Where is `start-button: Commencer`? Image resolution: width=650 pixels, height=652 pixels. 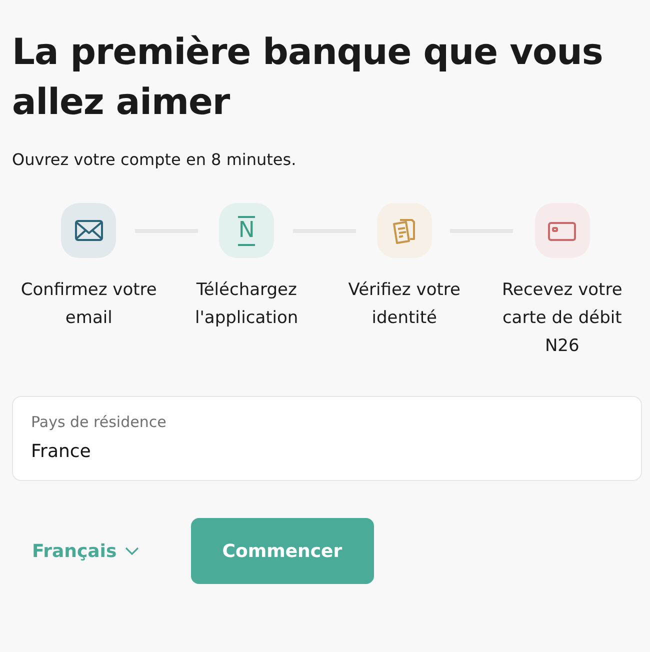 start-button: Commencer is located at coordinates (282, 551).